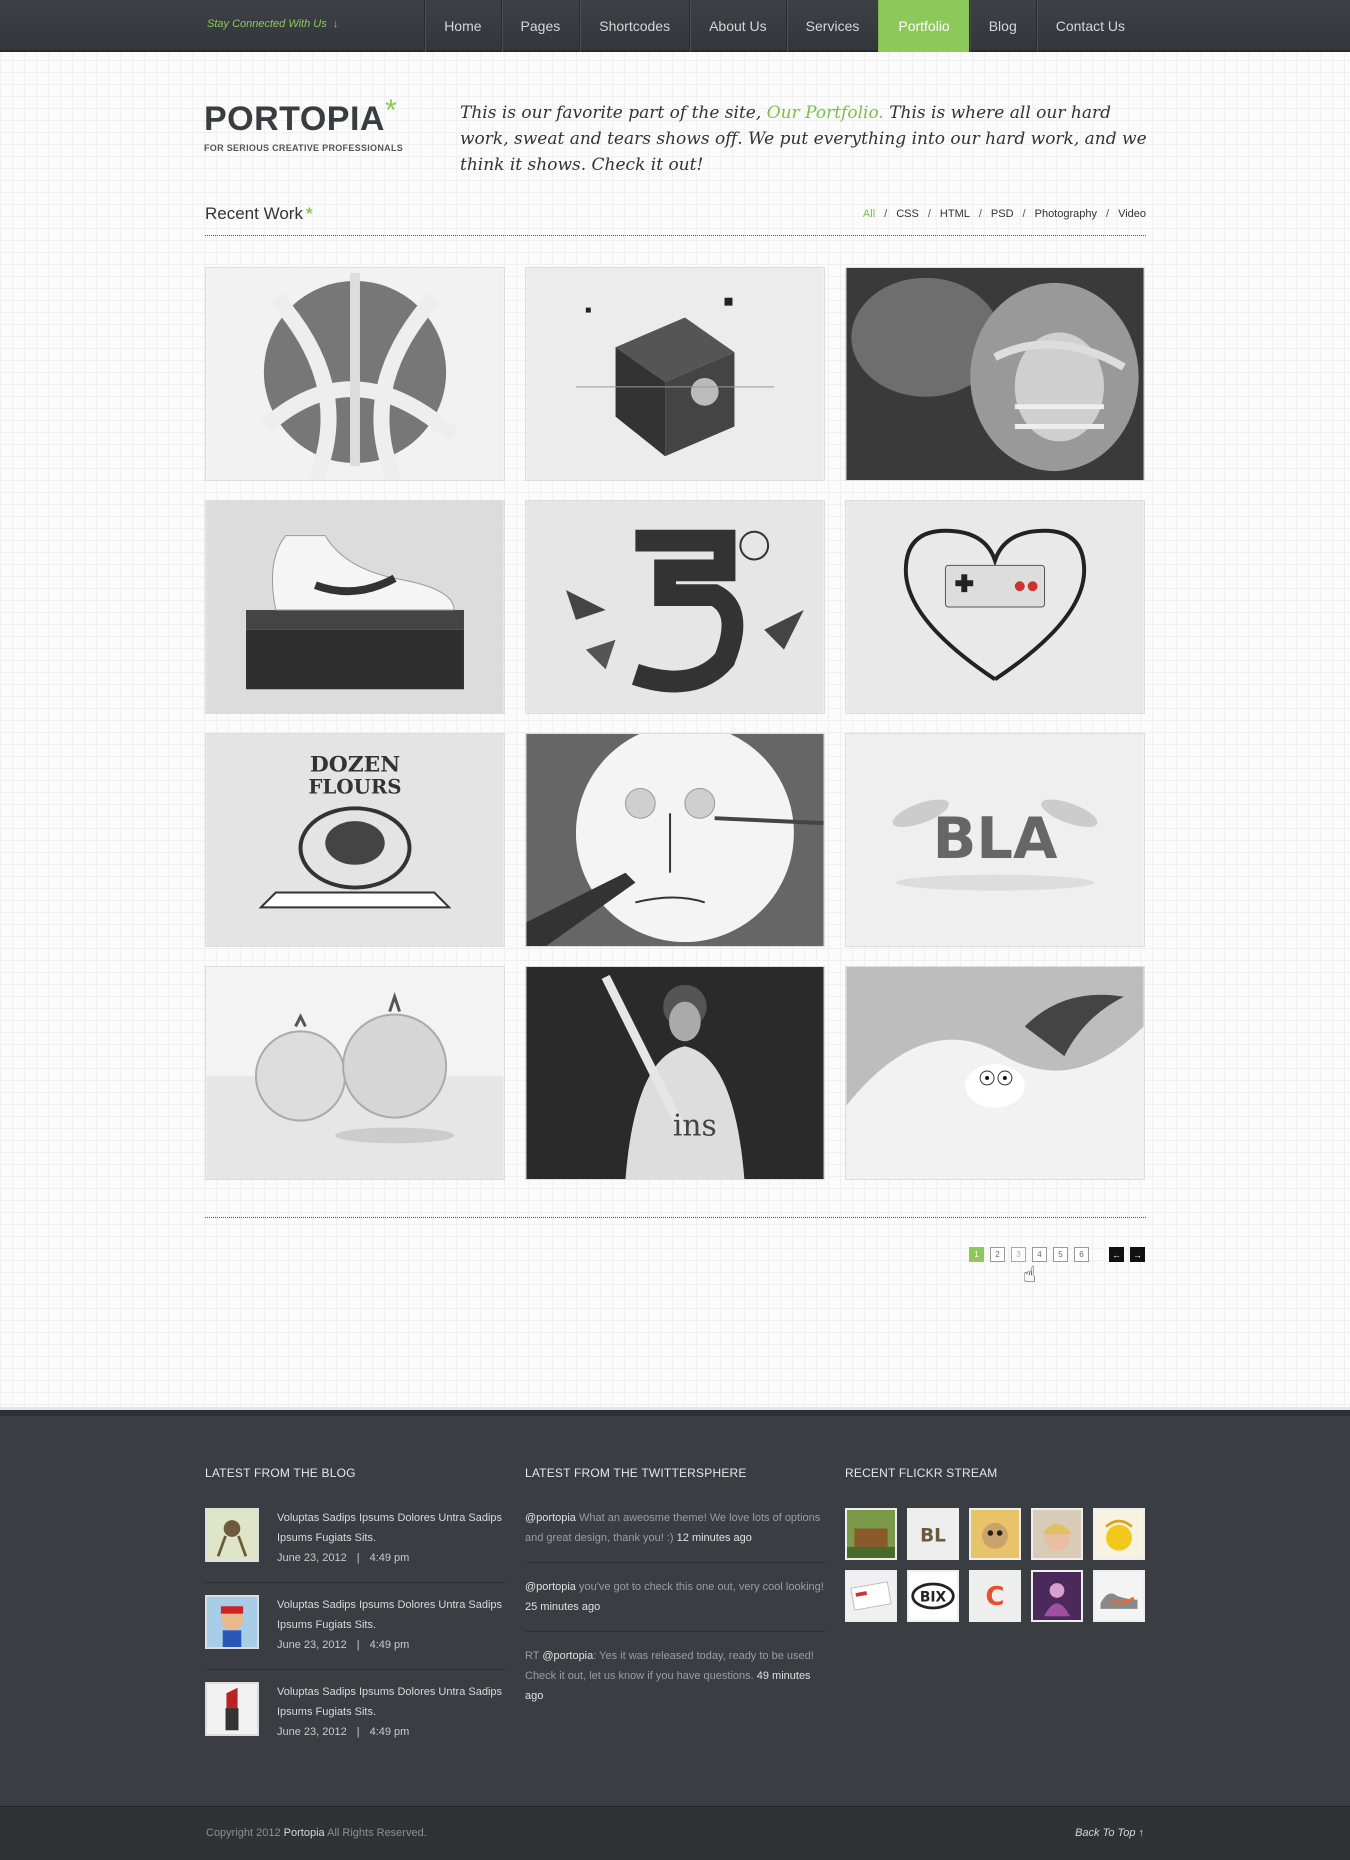 This screenshot has width=1350, height=1860. What do you see at coordinates (304, 148) in the screenshot?
I see `logo-tagline: FOR SERIOUS CREATIVE PROFESSIONALS` at bounding box center [304, 148].